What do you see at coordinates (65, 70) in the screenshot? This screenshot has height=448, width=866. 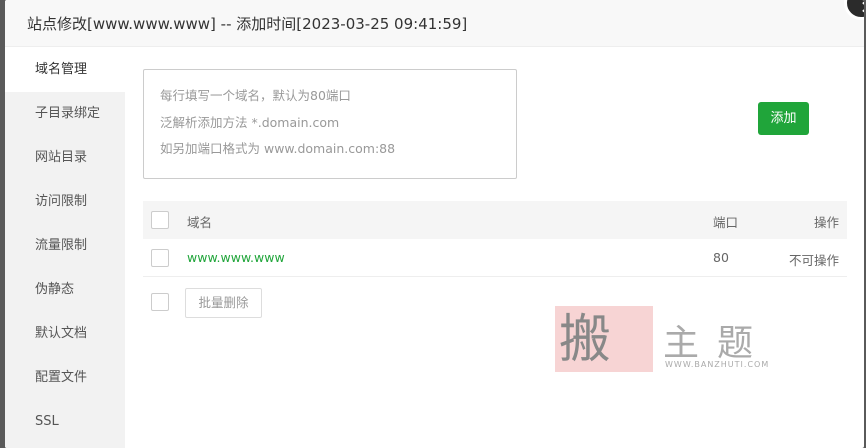 I see `sidebar-item-domain-management: 域名管理` at bounding box center [65, 70].